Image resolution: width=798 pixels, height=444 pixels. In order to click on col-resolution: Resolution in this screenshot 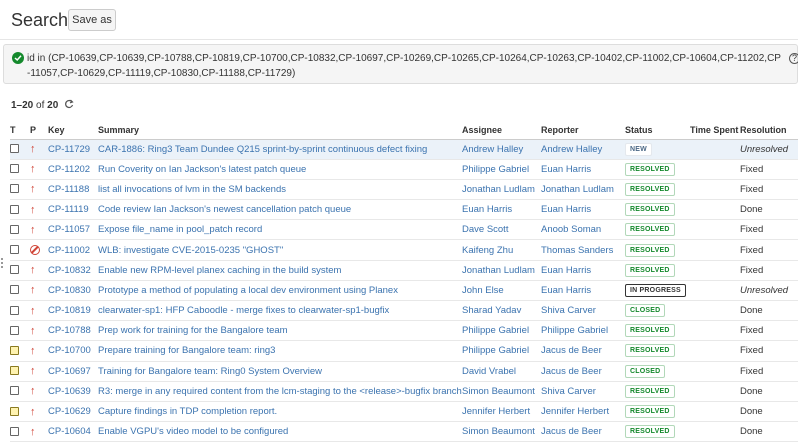, I will do `click(769, 130)`.